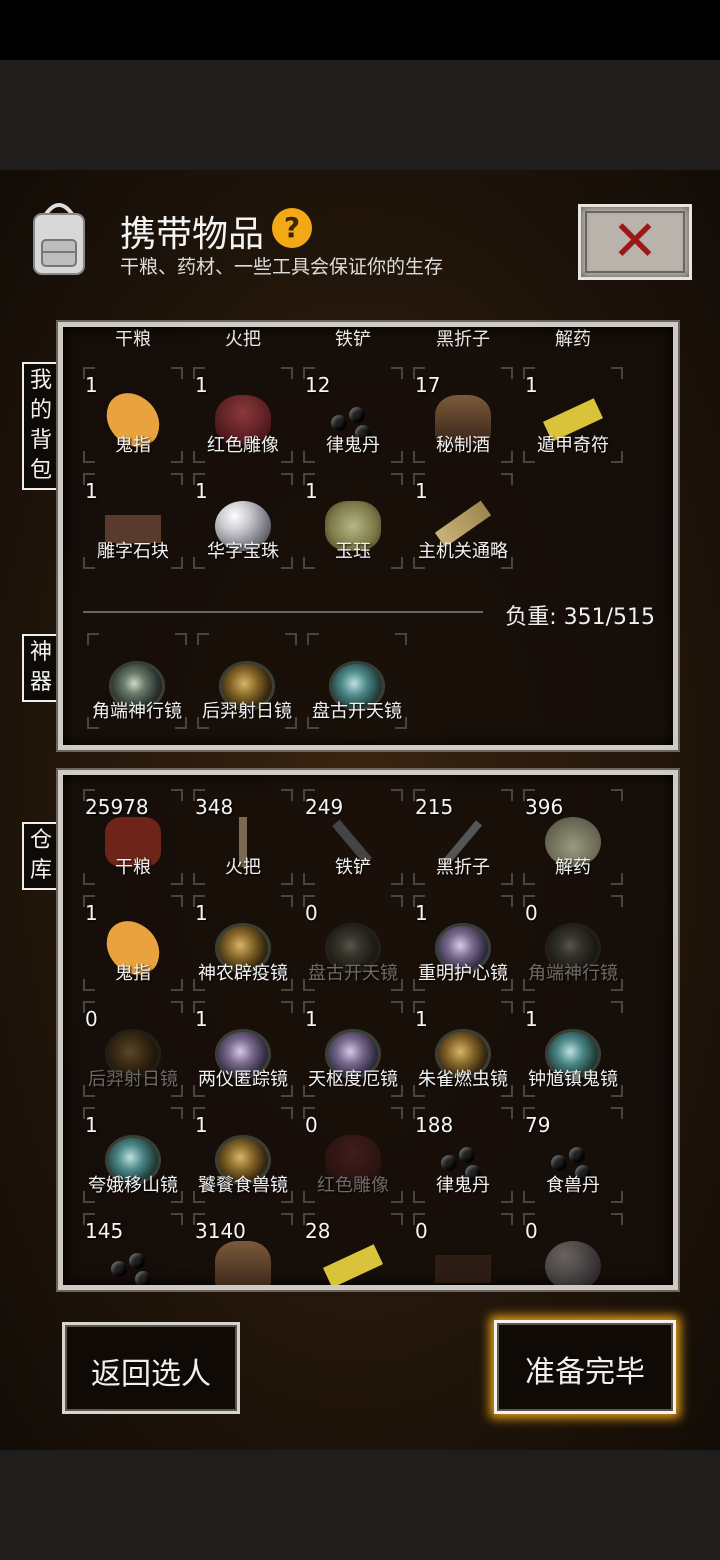 This screenshot has height=1560, width=720. I want to click on talisman-icon, so click(353, 1264).